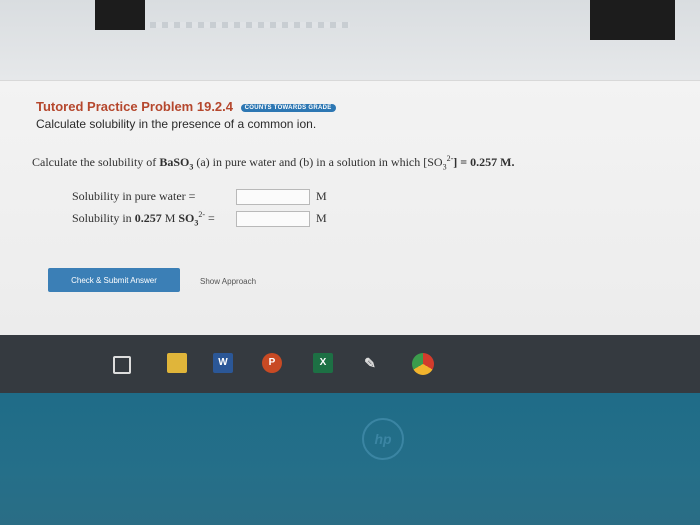 This screenshot has width=700, height=525. What do you see at coordinates (170, 218) in the screenshot?
I see `label-part: M` at bounding box center [170, 218].